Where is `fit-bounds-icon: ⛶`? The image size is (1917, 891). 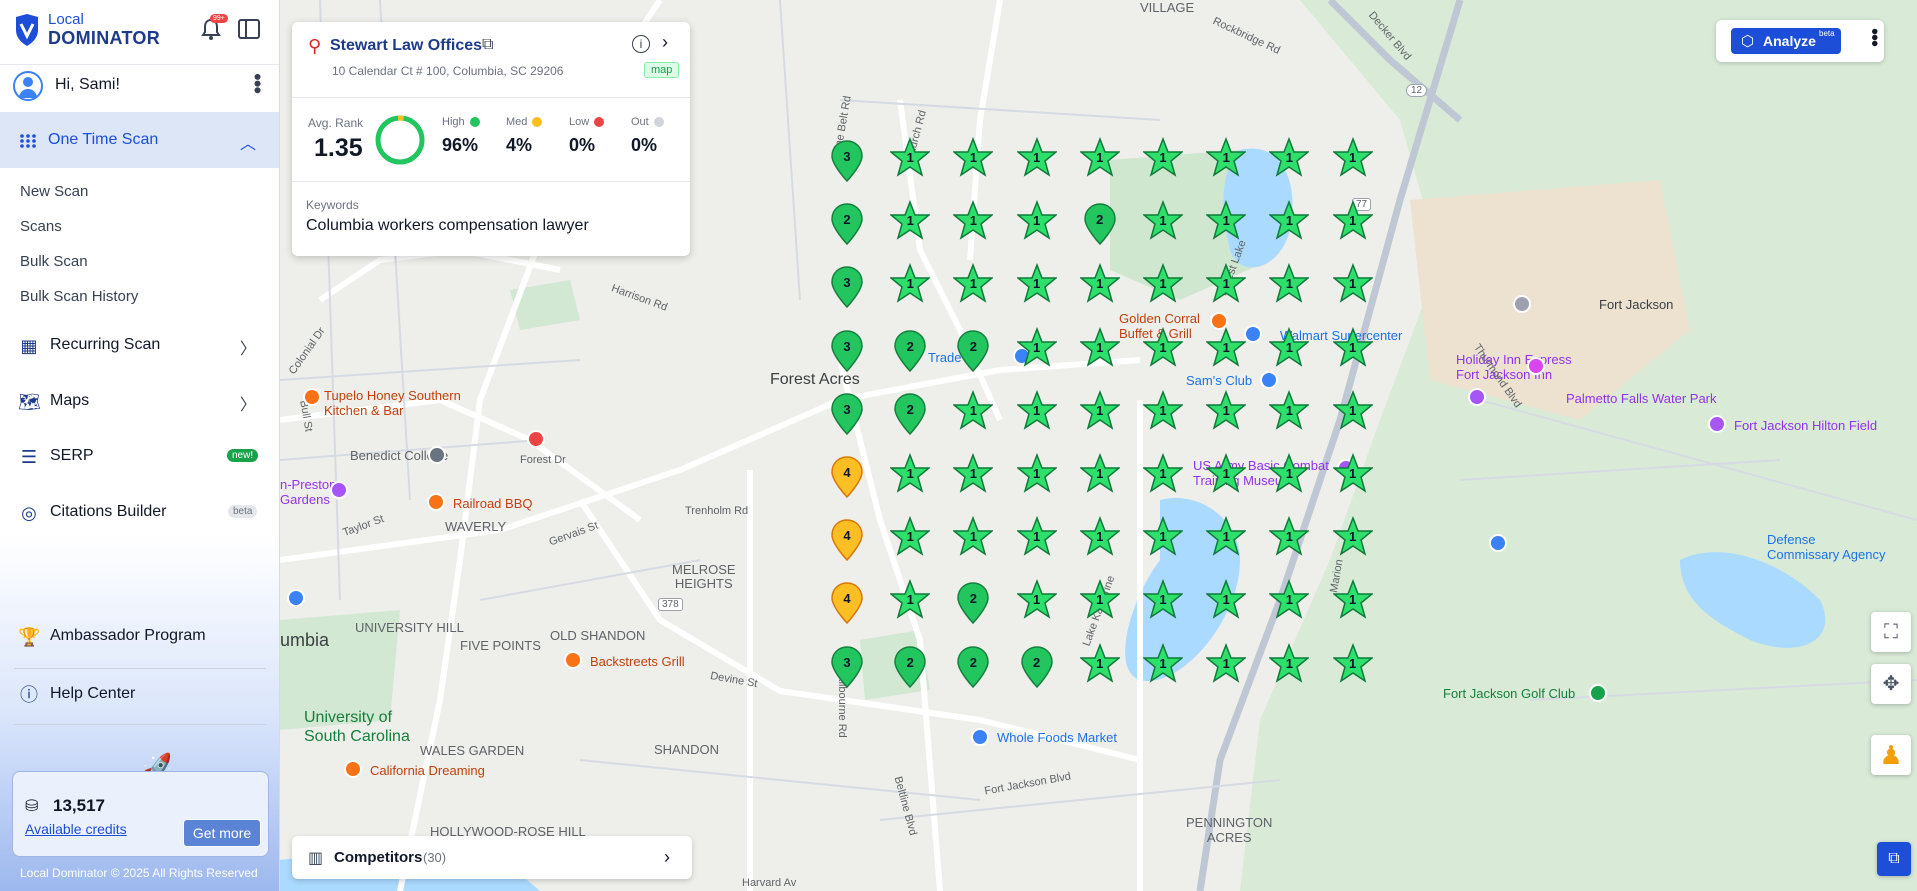 fit-bounds-icon: ⛶ is located at coordinates (1891, 632).